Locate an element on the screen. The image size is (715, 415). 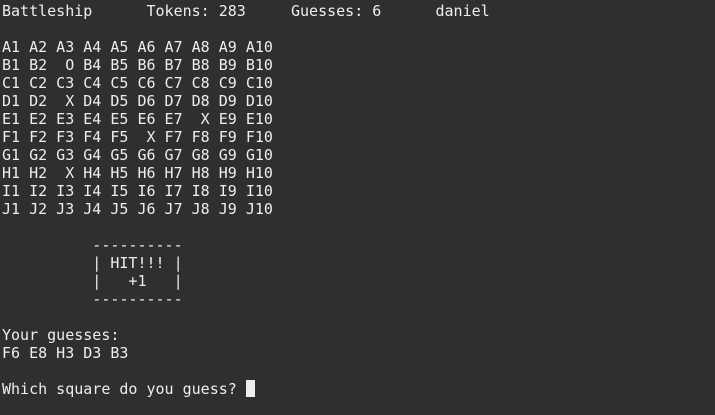
text-cursor is located at coordinates (250, 388).